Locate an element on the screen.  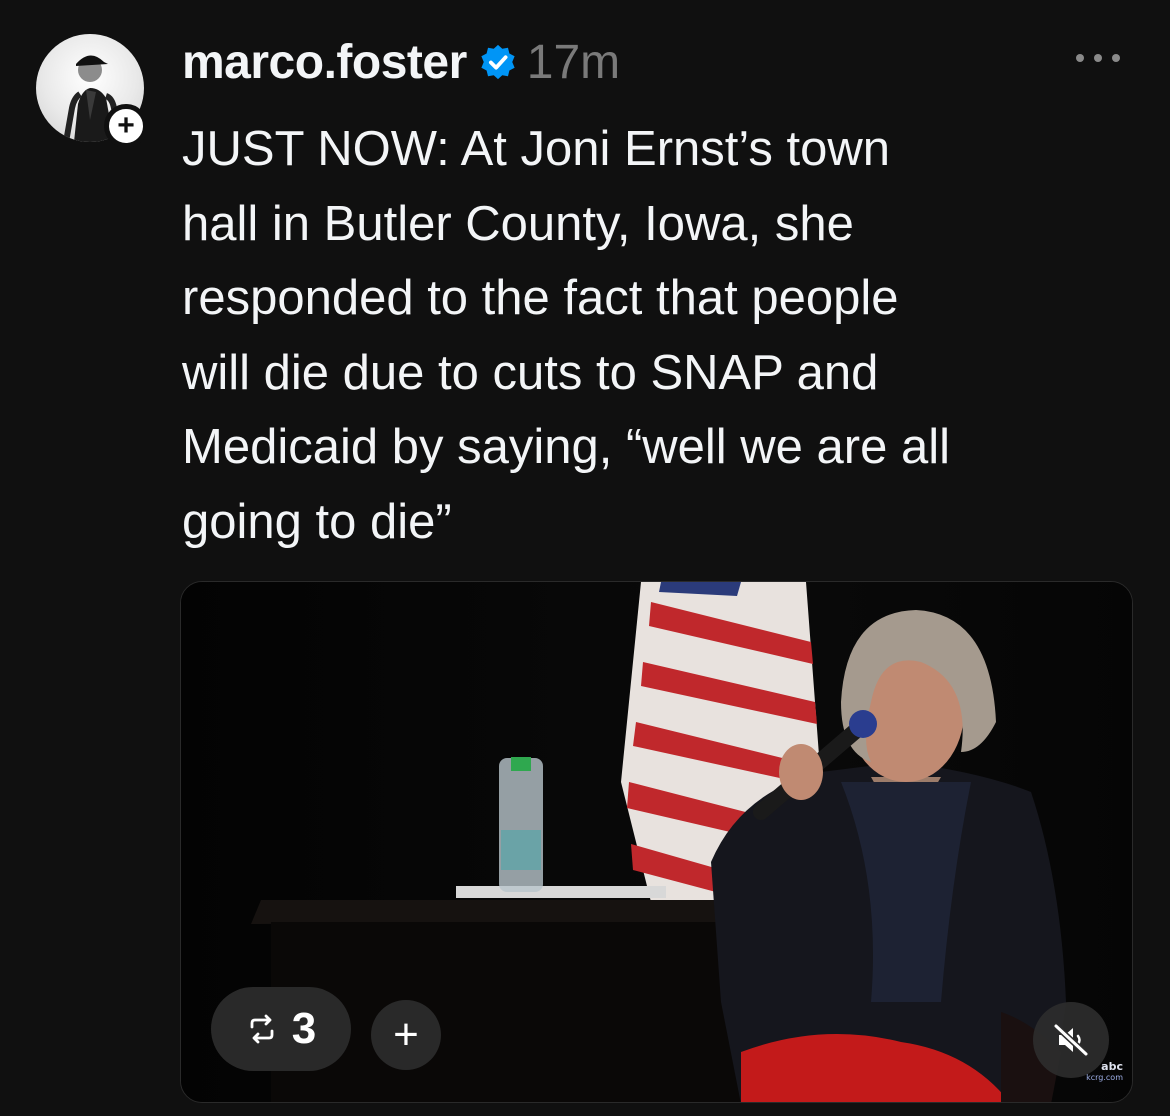
watermark-station: kcrg.com is located at coordinates (1104, 1077).